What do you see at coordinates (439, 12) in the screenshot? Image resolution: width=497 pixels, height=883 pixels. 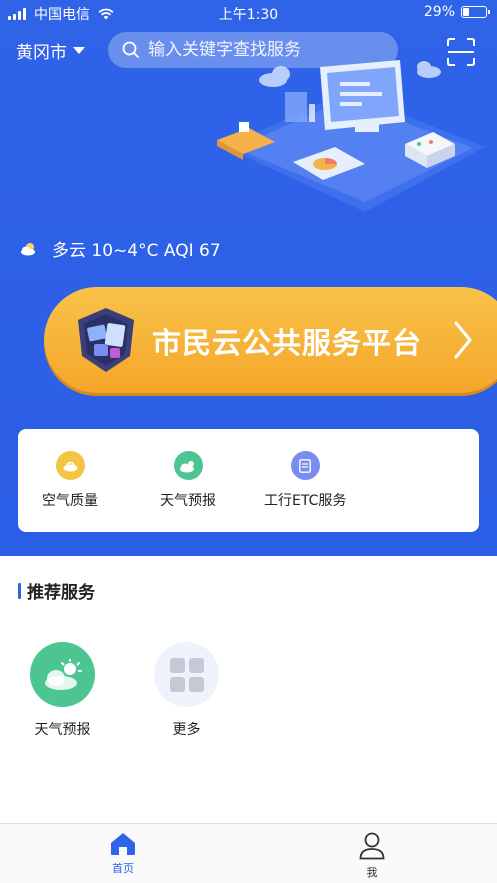 I see `battery-percent: 29%` at bounding box center [439, 12].